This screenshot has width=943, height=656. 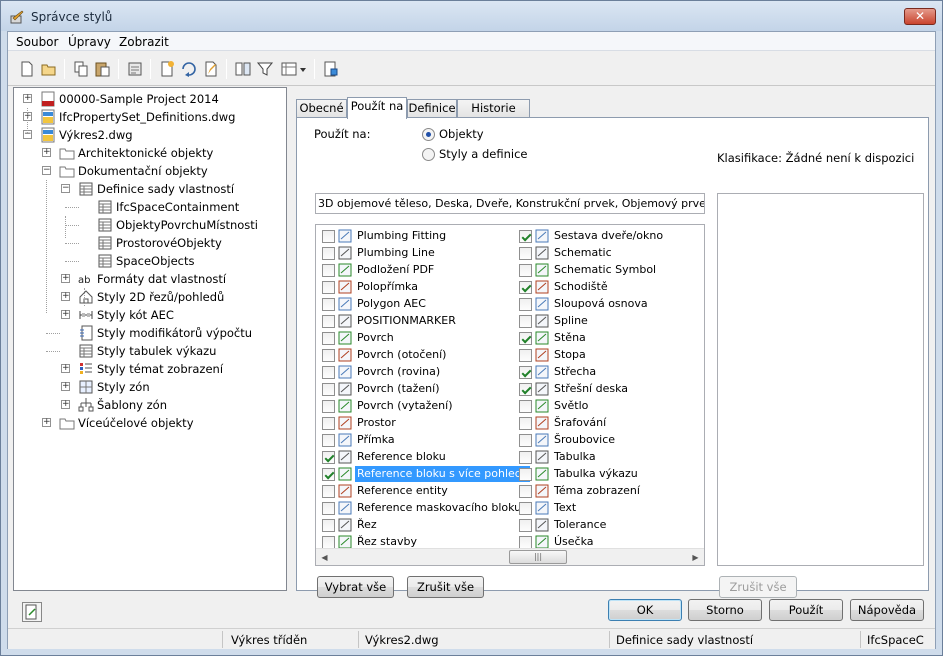 I want to click on tree-node: Styly tabulek výkazu, so click(x=149, y=351).